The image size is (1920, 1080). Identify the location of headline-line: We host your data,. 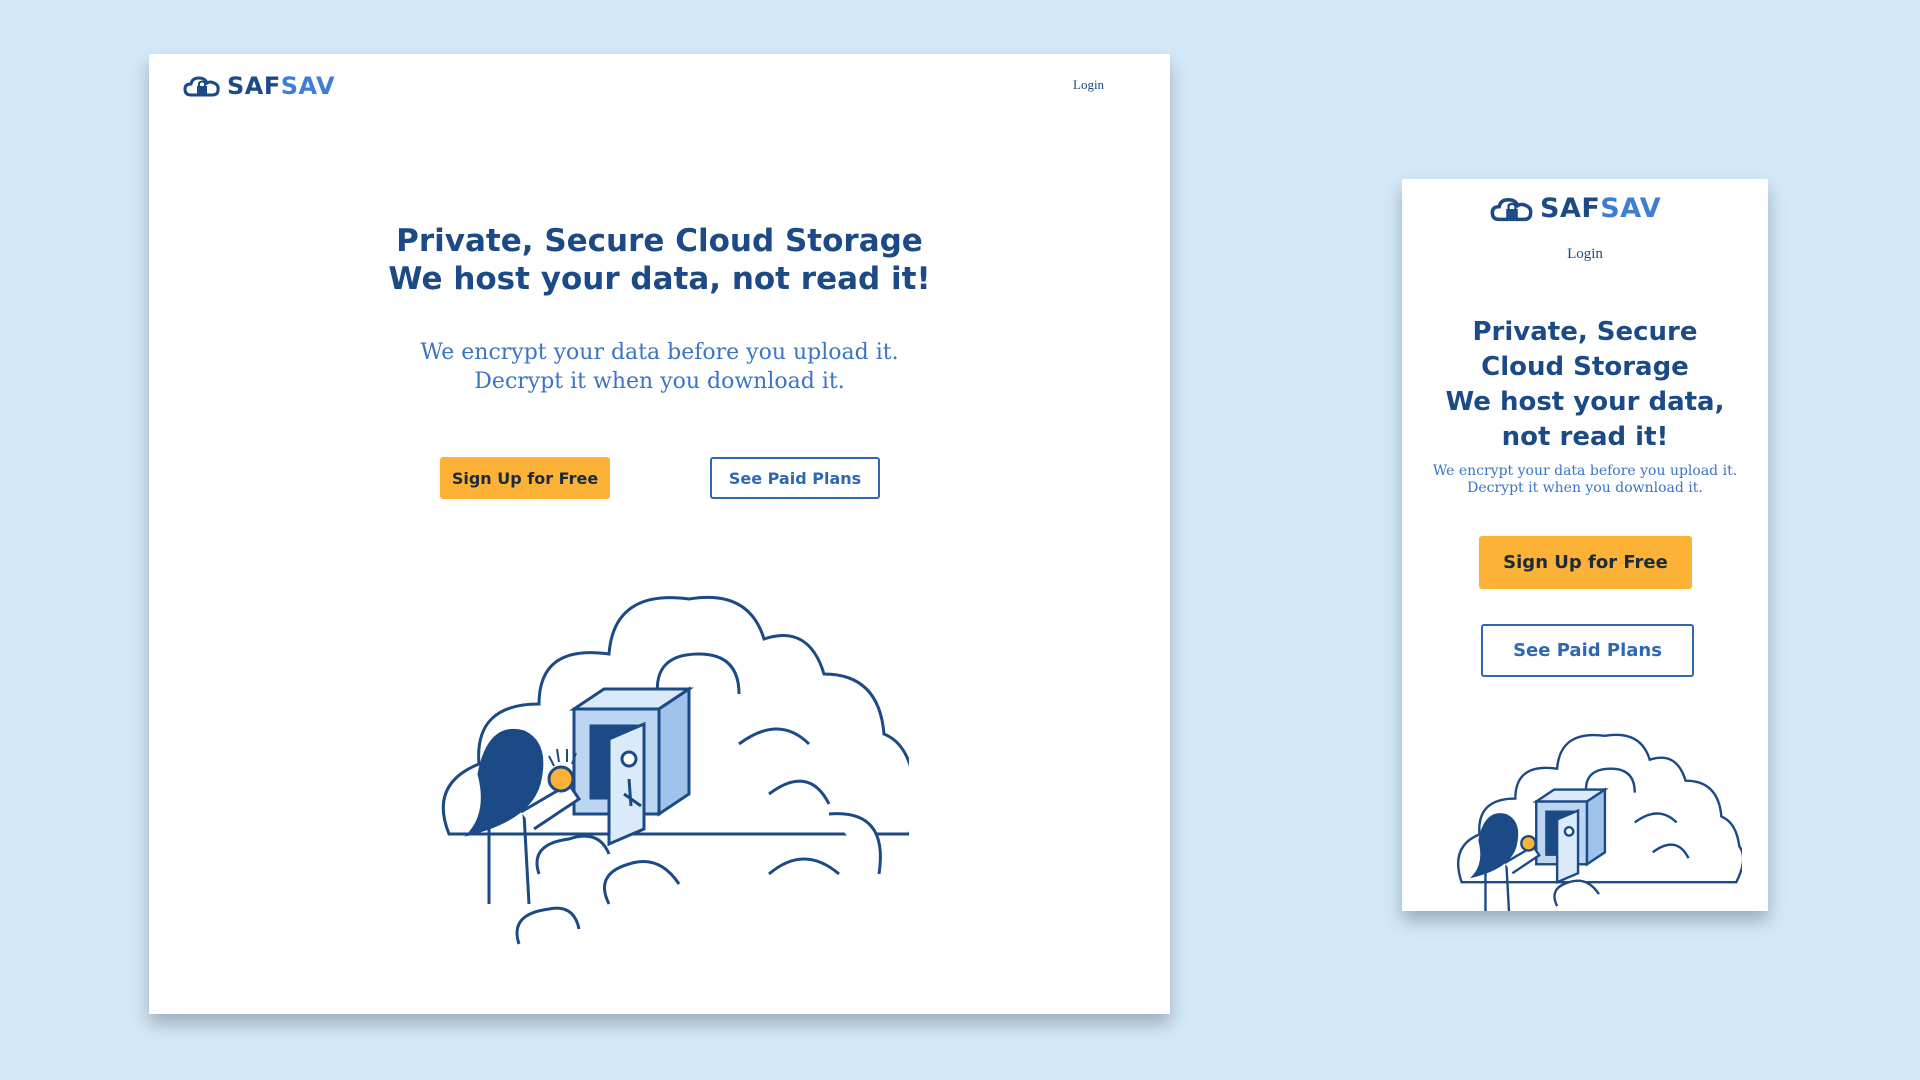
(1585, 402).